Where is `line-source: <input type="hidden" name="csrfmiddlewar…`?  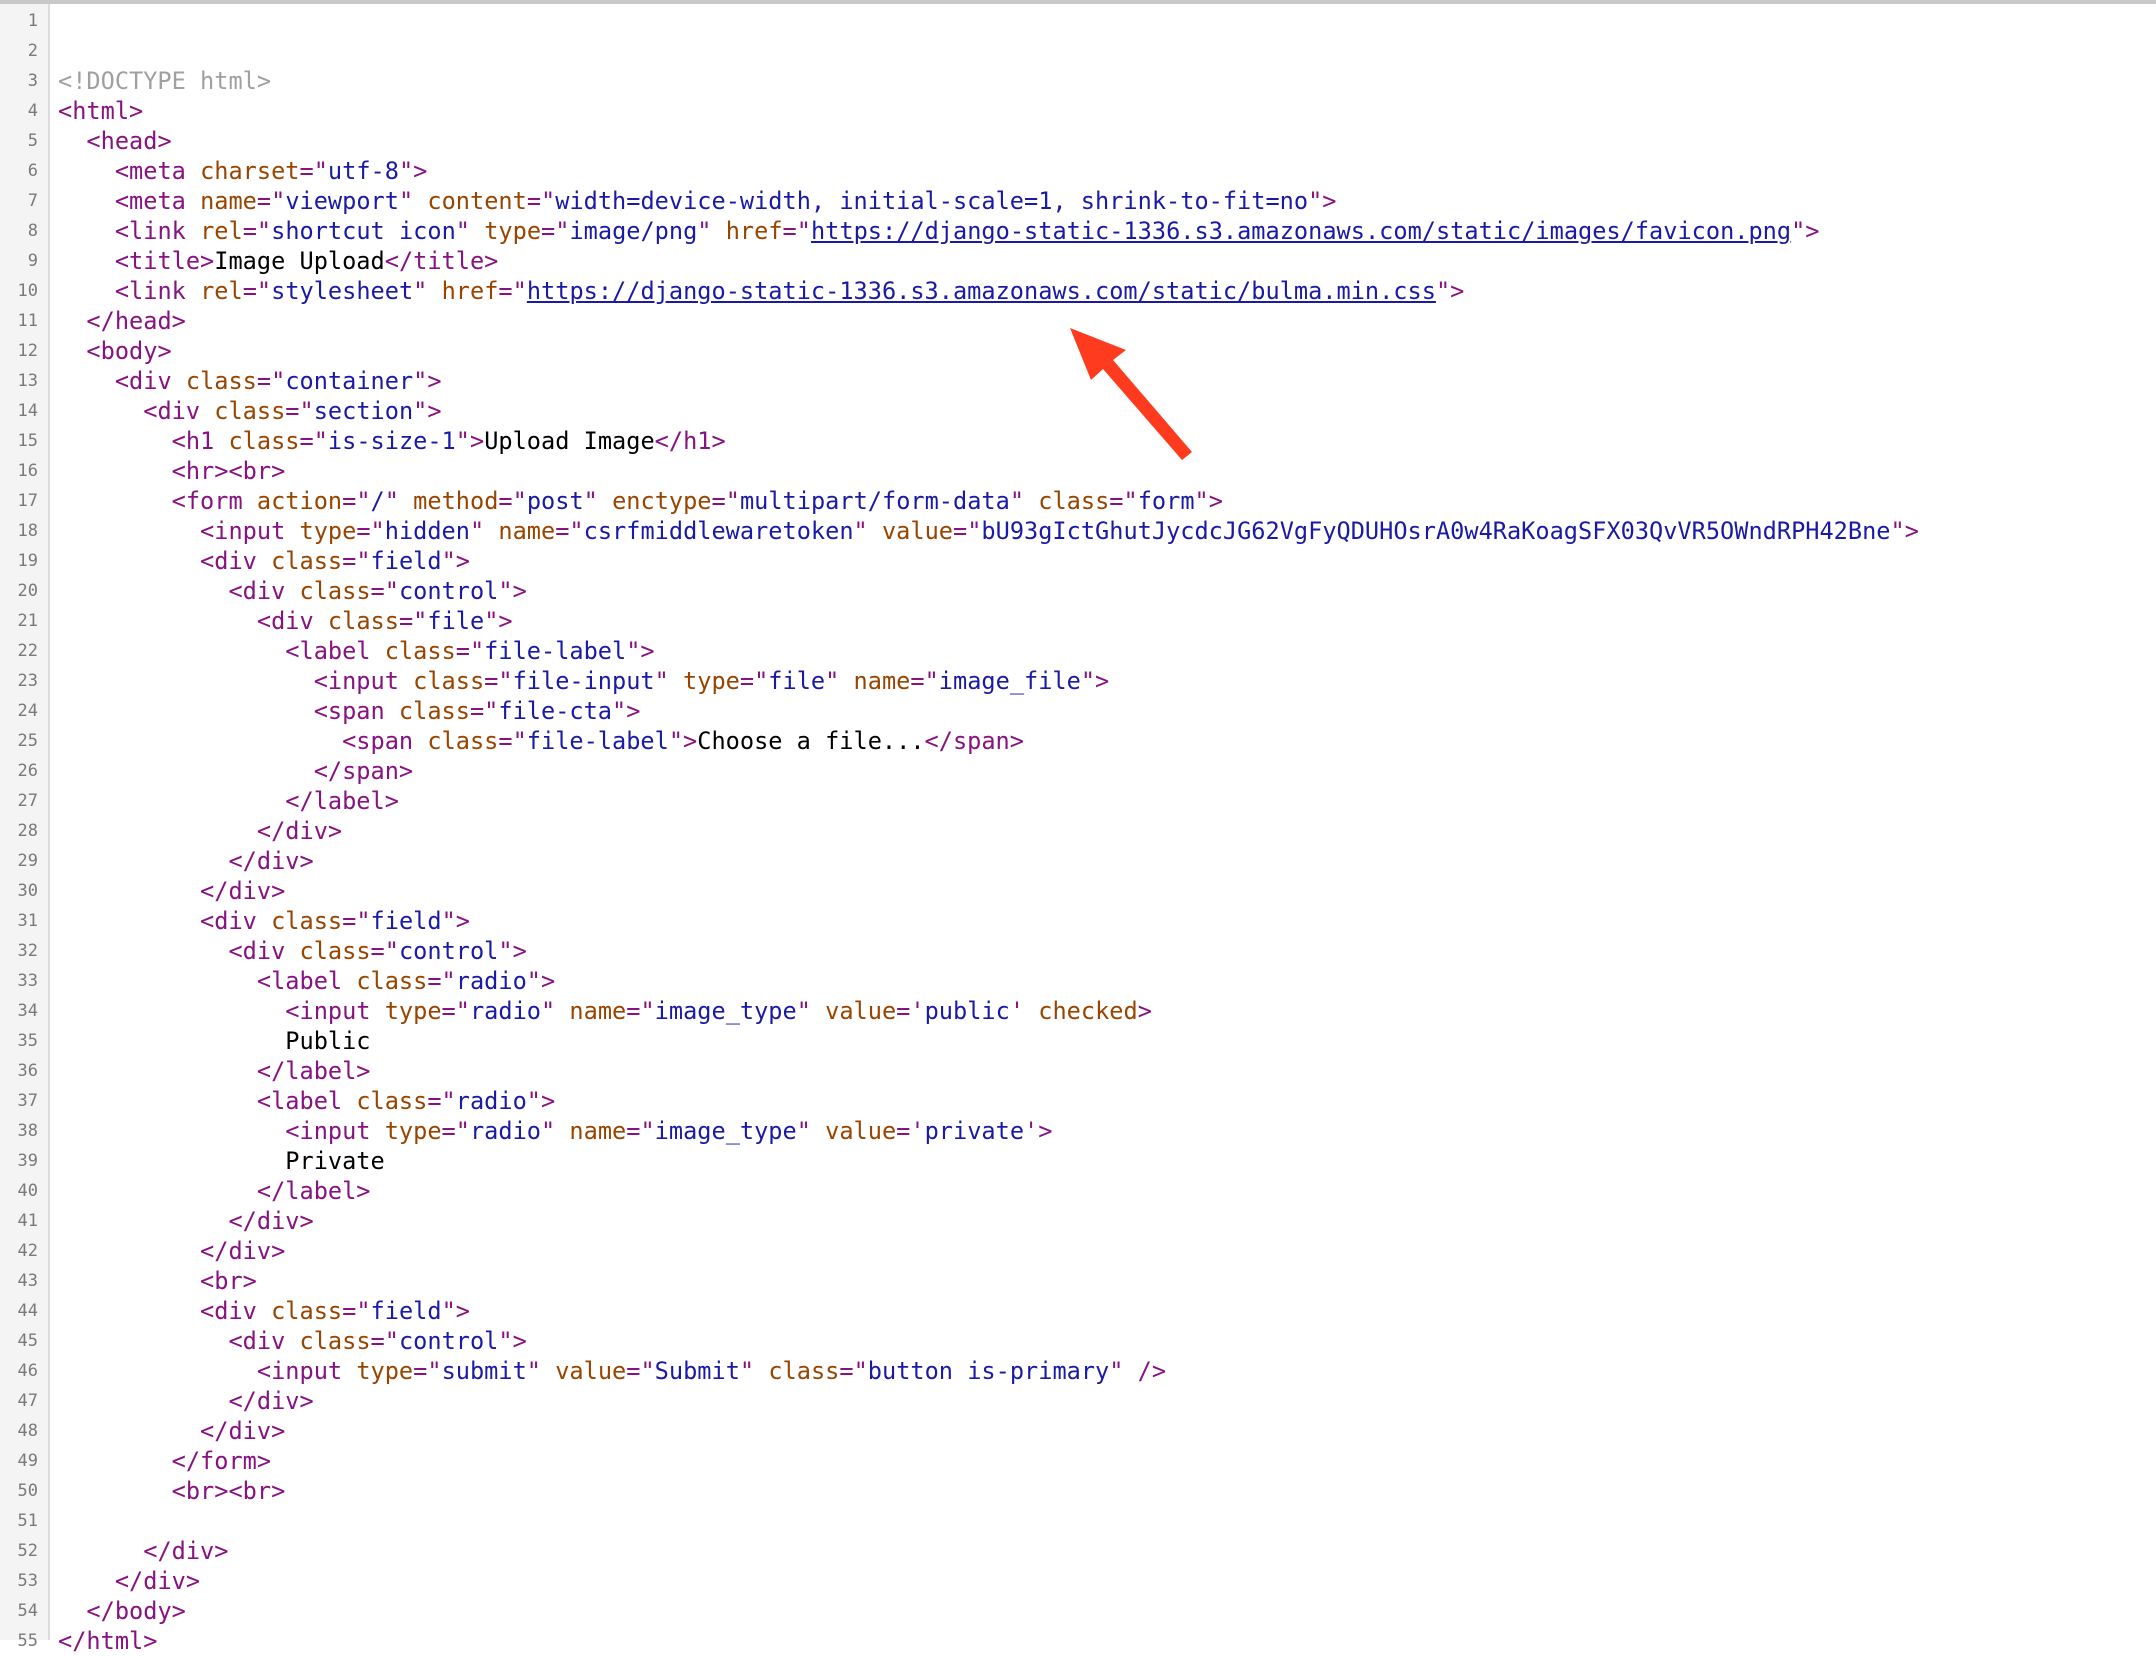 line-source: <input type="hidden" name="csrfmiddlewar… is located at coordinates (988, 531).